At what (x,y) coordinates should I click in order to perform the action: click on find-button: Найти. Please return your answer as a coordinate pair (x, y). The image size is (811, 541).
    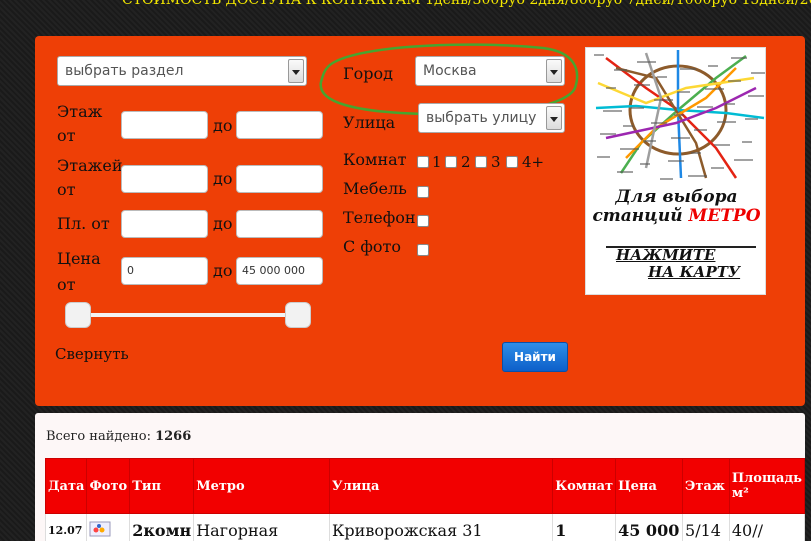
    Looking at the image, I should click on (535, 357).